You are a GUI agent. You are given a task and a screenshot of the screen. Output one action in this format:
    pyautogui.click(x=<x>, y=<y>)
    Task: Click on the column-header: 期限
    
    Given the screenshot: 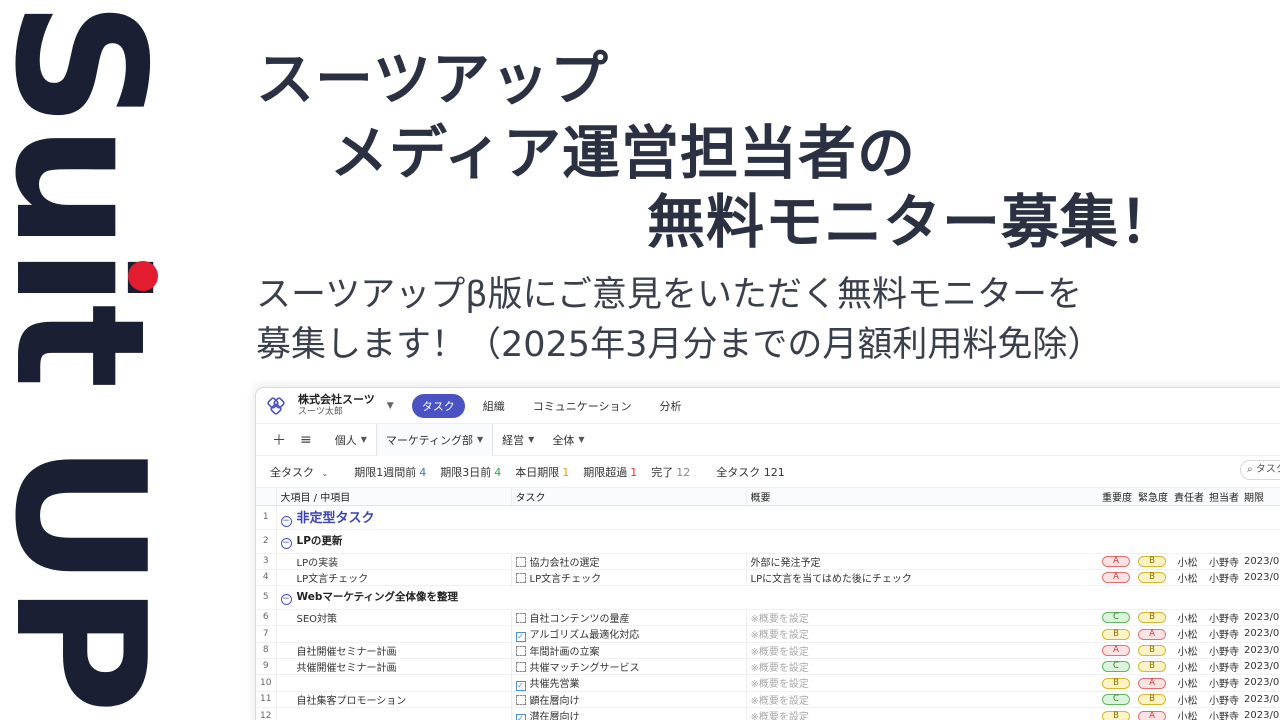 What is the action you would take?
    pyautogui.click(x=1260, y=497)
    